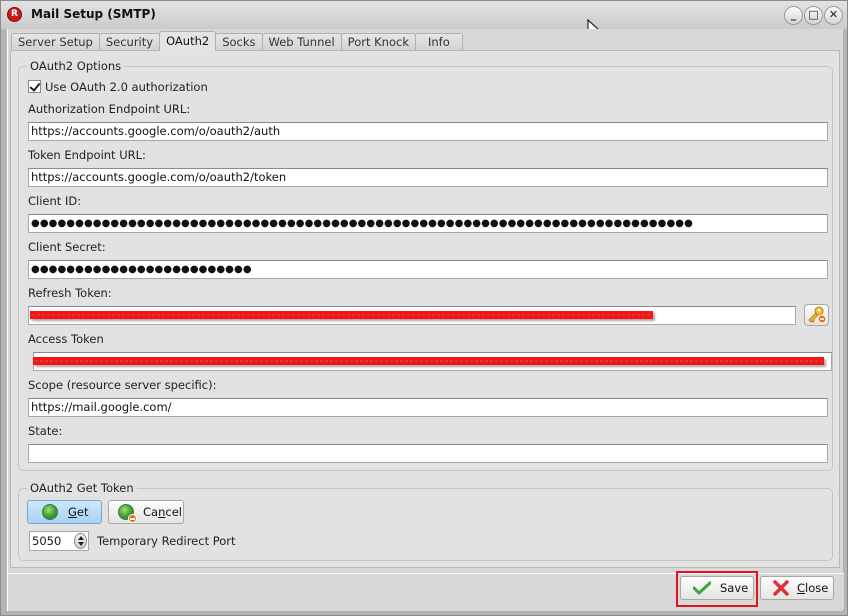  I want to click on tab-info: Info, so click(438, 42).